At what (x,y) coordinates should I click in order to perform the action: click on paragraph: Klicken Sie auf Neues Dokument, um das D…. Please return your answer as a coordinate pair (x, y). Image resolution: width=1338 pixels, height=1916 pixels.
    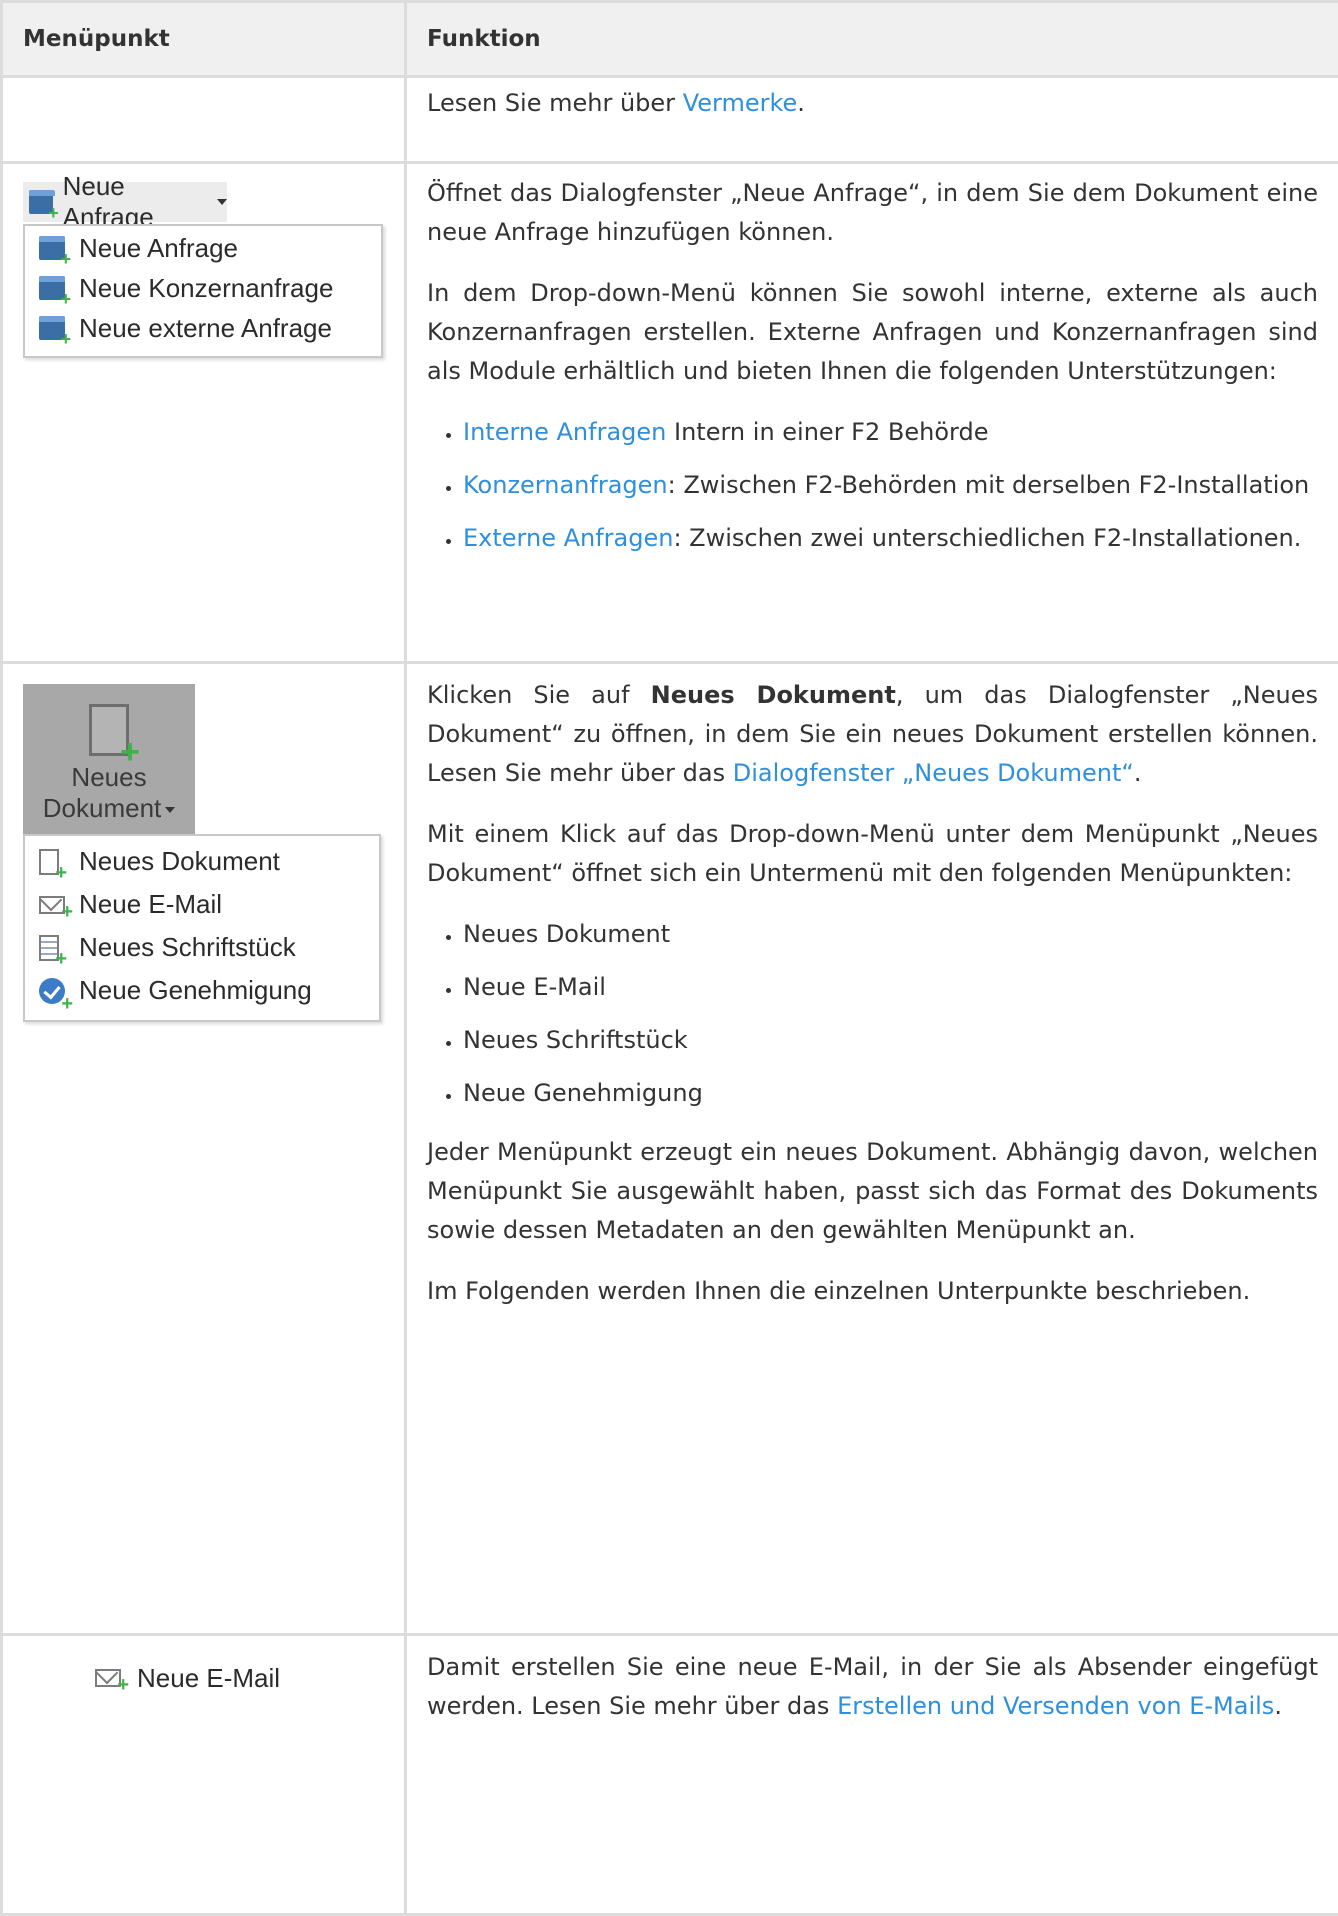
    Looking at the image, I should click on (872, 734).